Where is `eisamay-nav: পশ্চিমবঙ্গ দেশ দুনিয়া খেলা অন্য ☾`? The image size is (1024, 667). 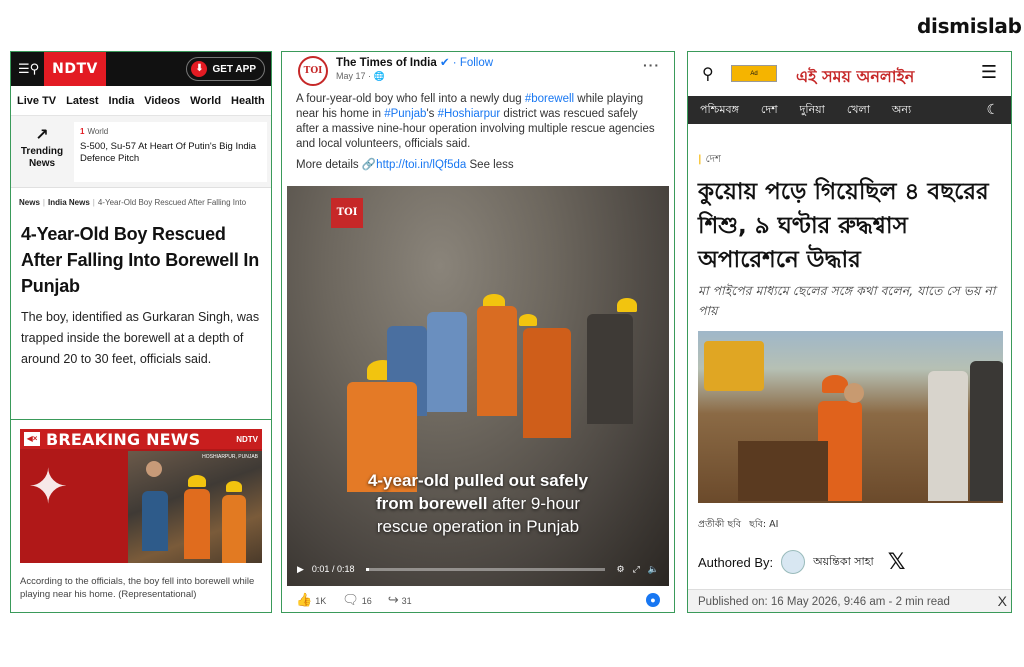
eisamay-nav: পশ্চিমবঙ্গ দেশ দুনিয়া খেলা অন্য ☾ is located at coordinates (849, 110).